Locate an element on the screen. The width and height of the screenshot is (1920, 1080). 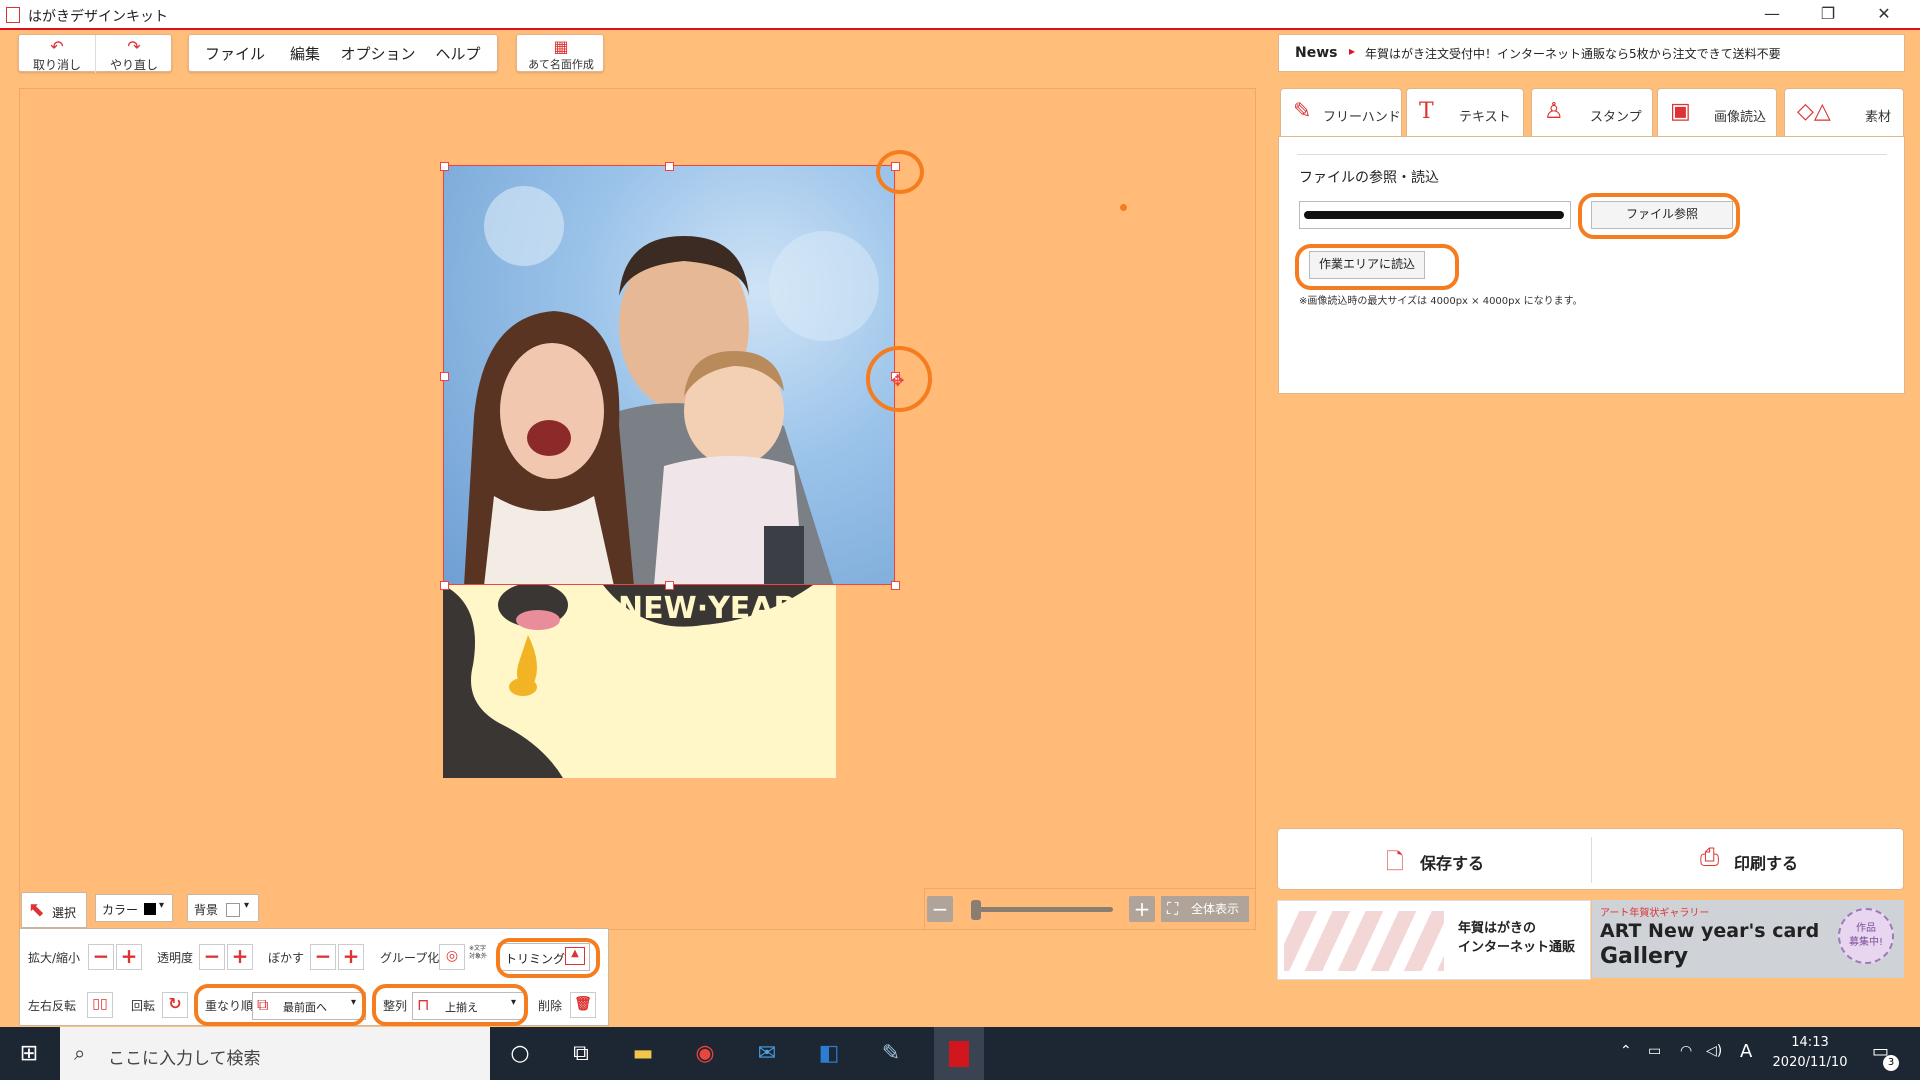
highlight-file-browse is located at coordinates (1659, 216).